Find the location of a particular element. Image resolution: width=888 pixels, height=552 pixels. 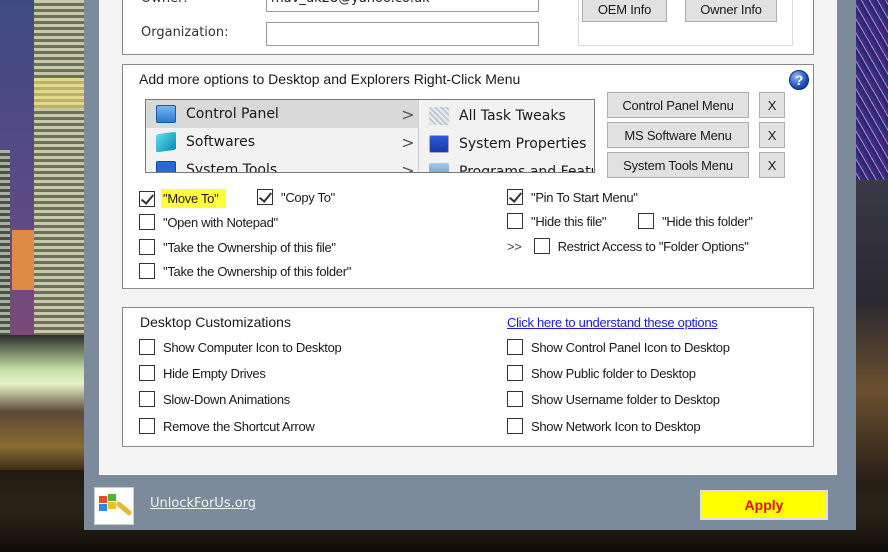

show-control-panel-icon-label: Show Control Panel Icon to Desktop is located at coordinates (630, 347).